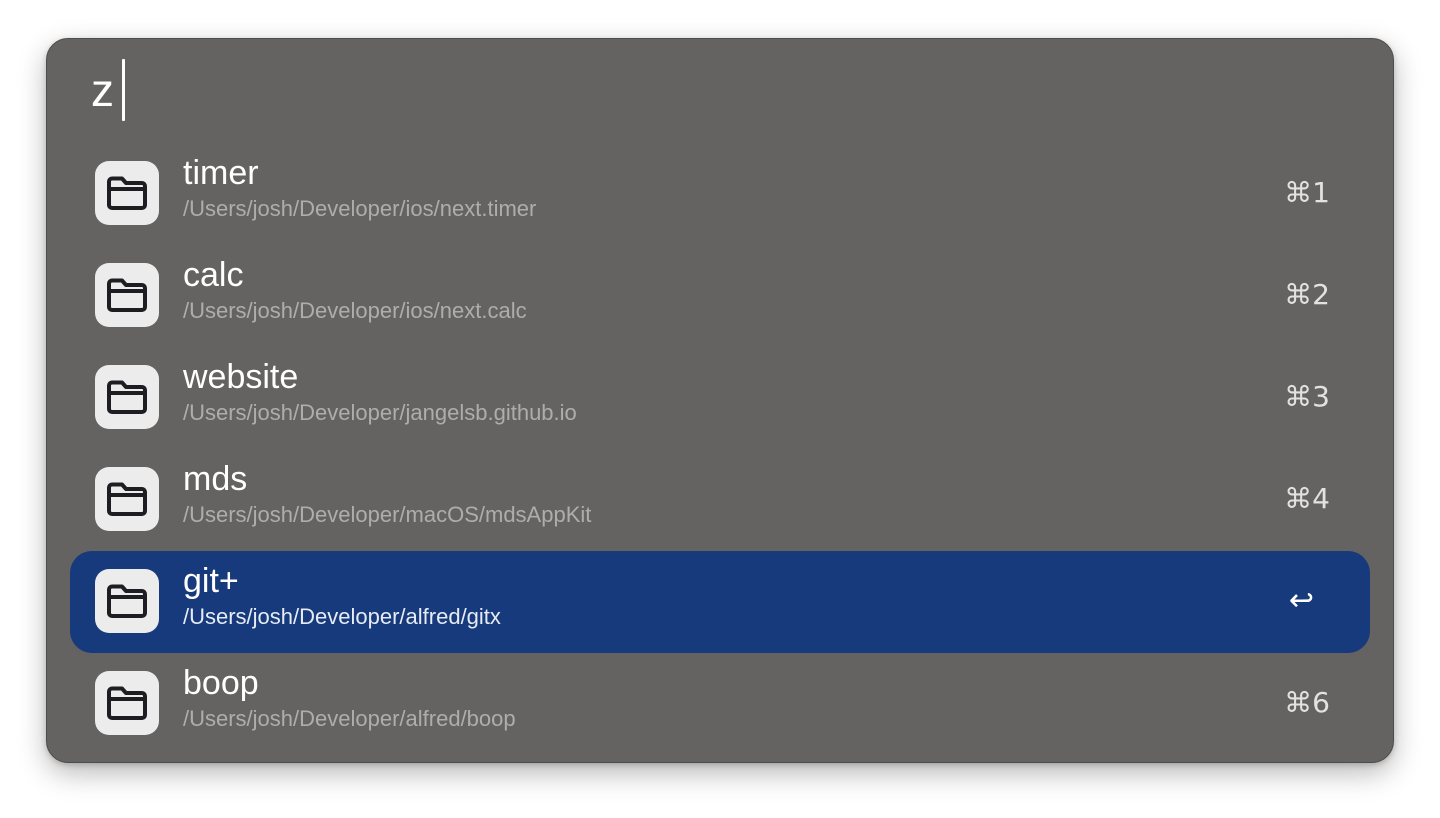  I want to click on result-item-git-plus-selected: git+ /Users/josh/Developer/alfred/gitx ↩, so click(720, 602).